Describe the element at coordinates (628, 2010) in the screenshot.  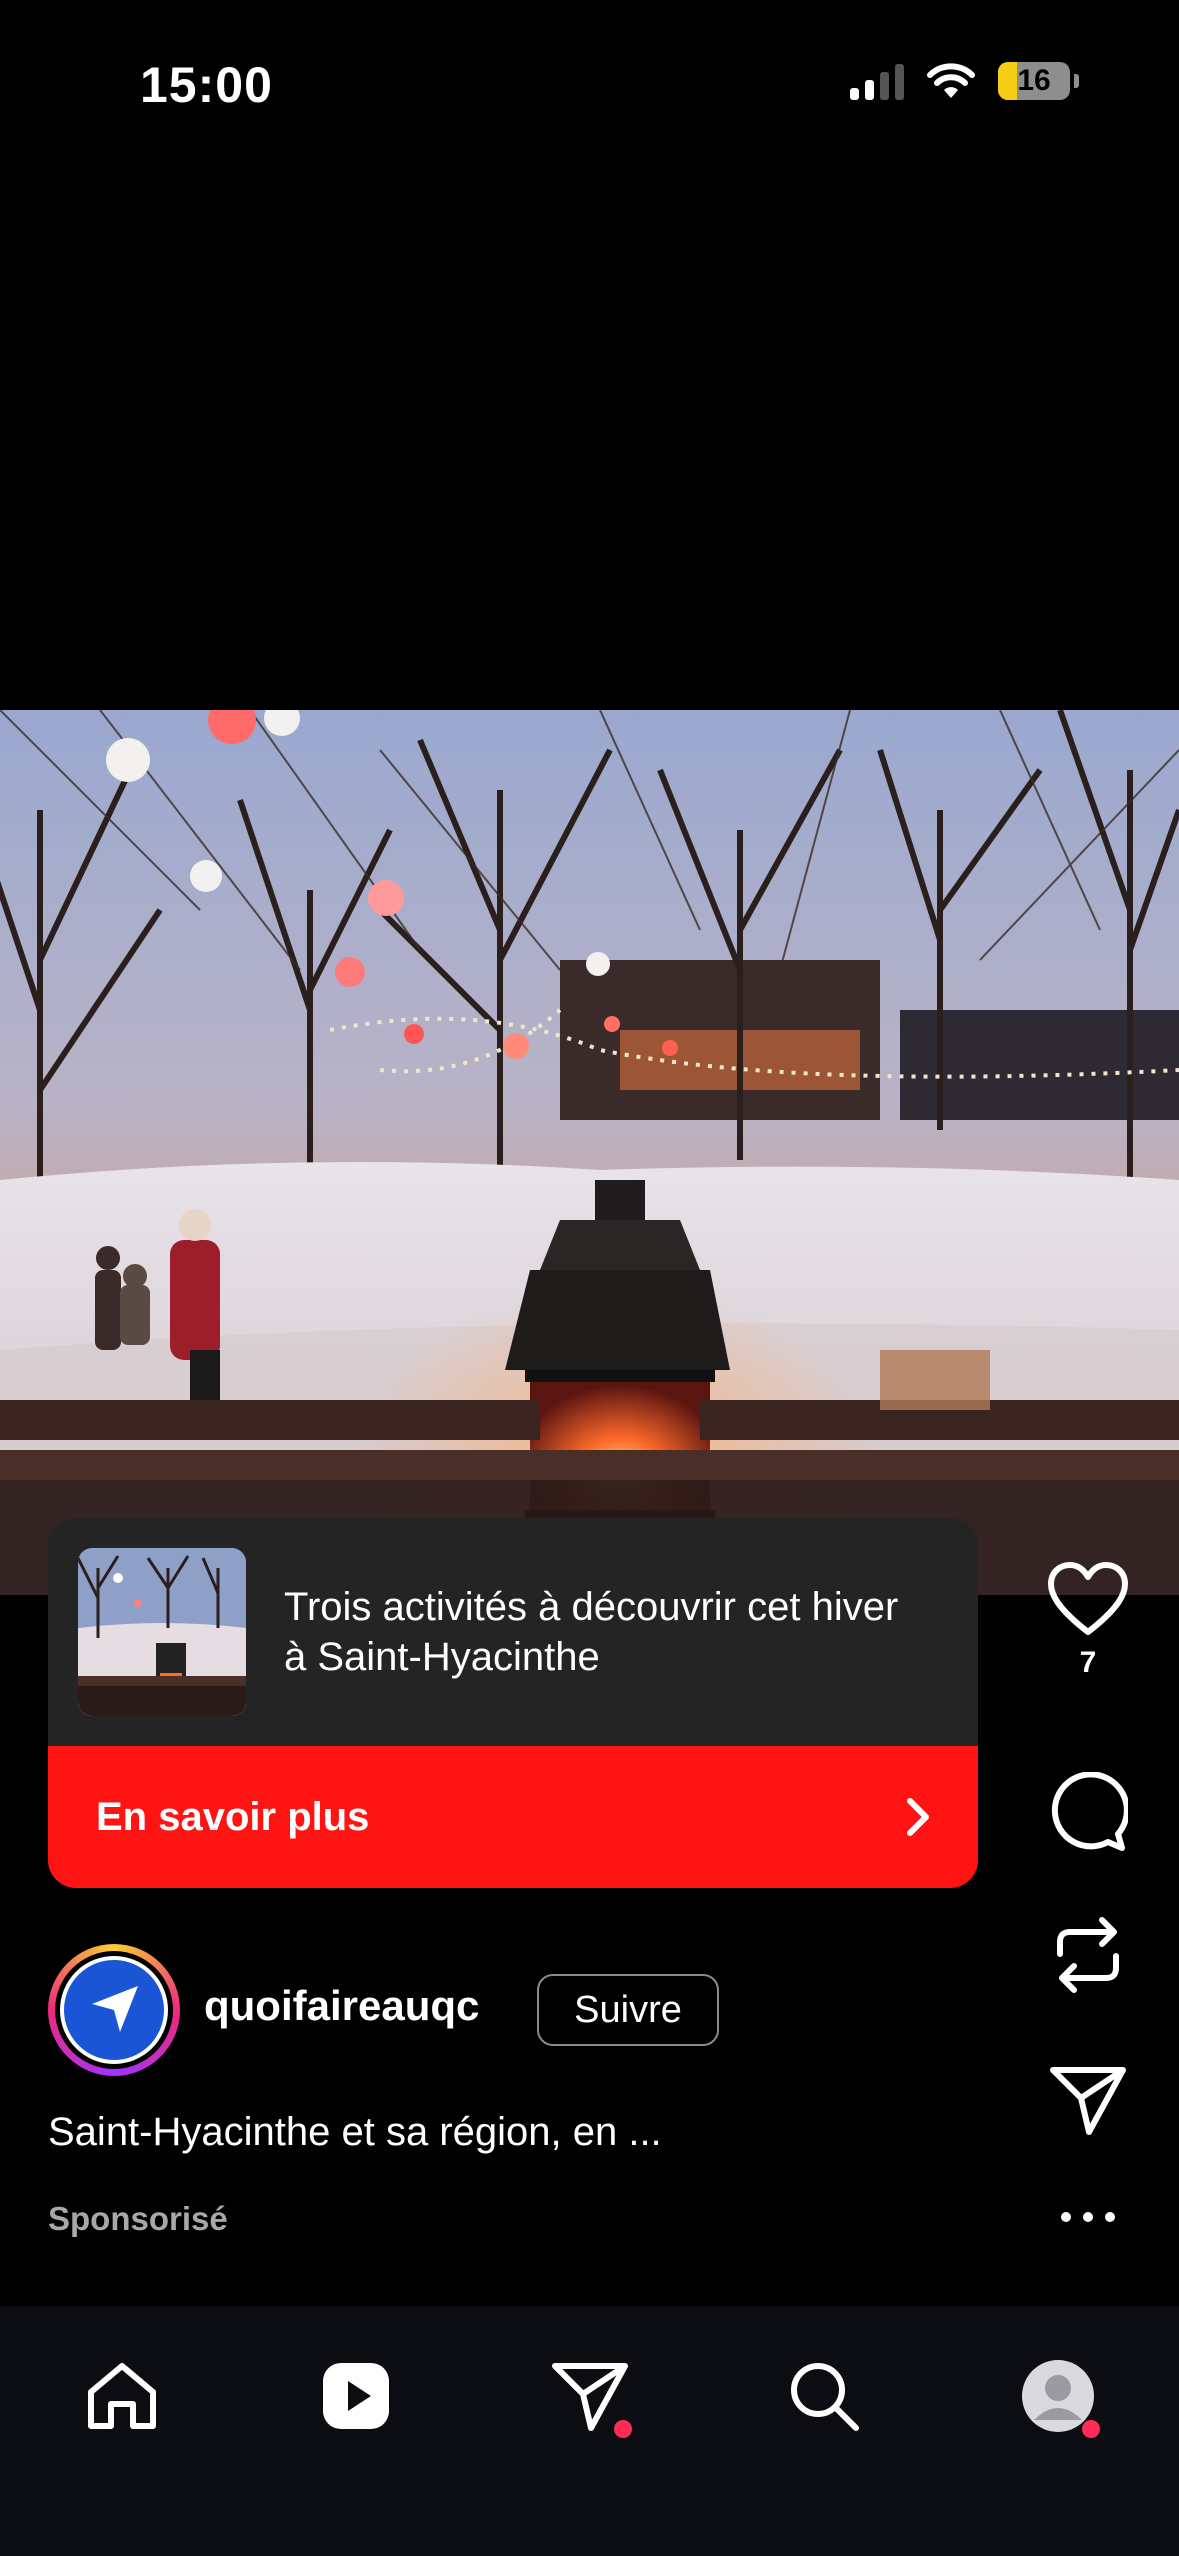
I see `follow-button: Suivre` at that location.